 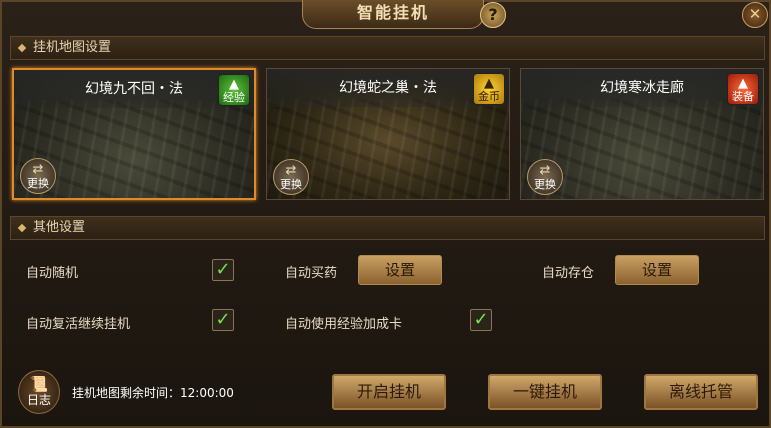 I want to click on timer-value: 12:00:00, so click(x=207, y=393).